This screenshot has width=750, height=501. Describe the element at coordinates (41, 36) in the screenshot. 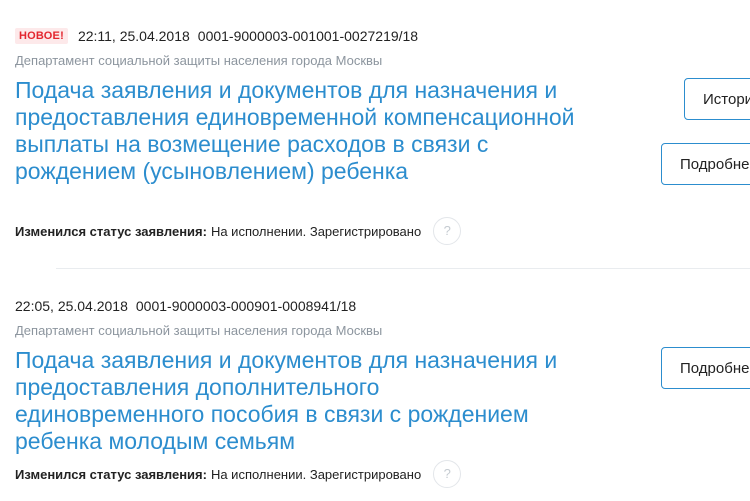

I see `new-badge: НОВОЕ!` at that location.